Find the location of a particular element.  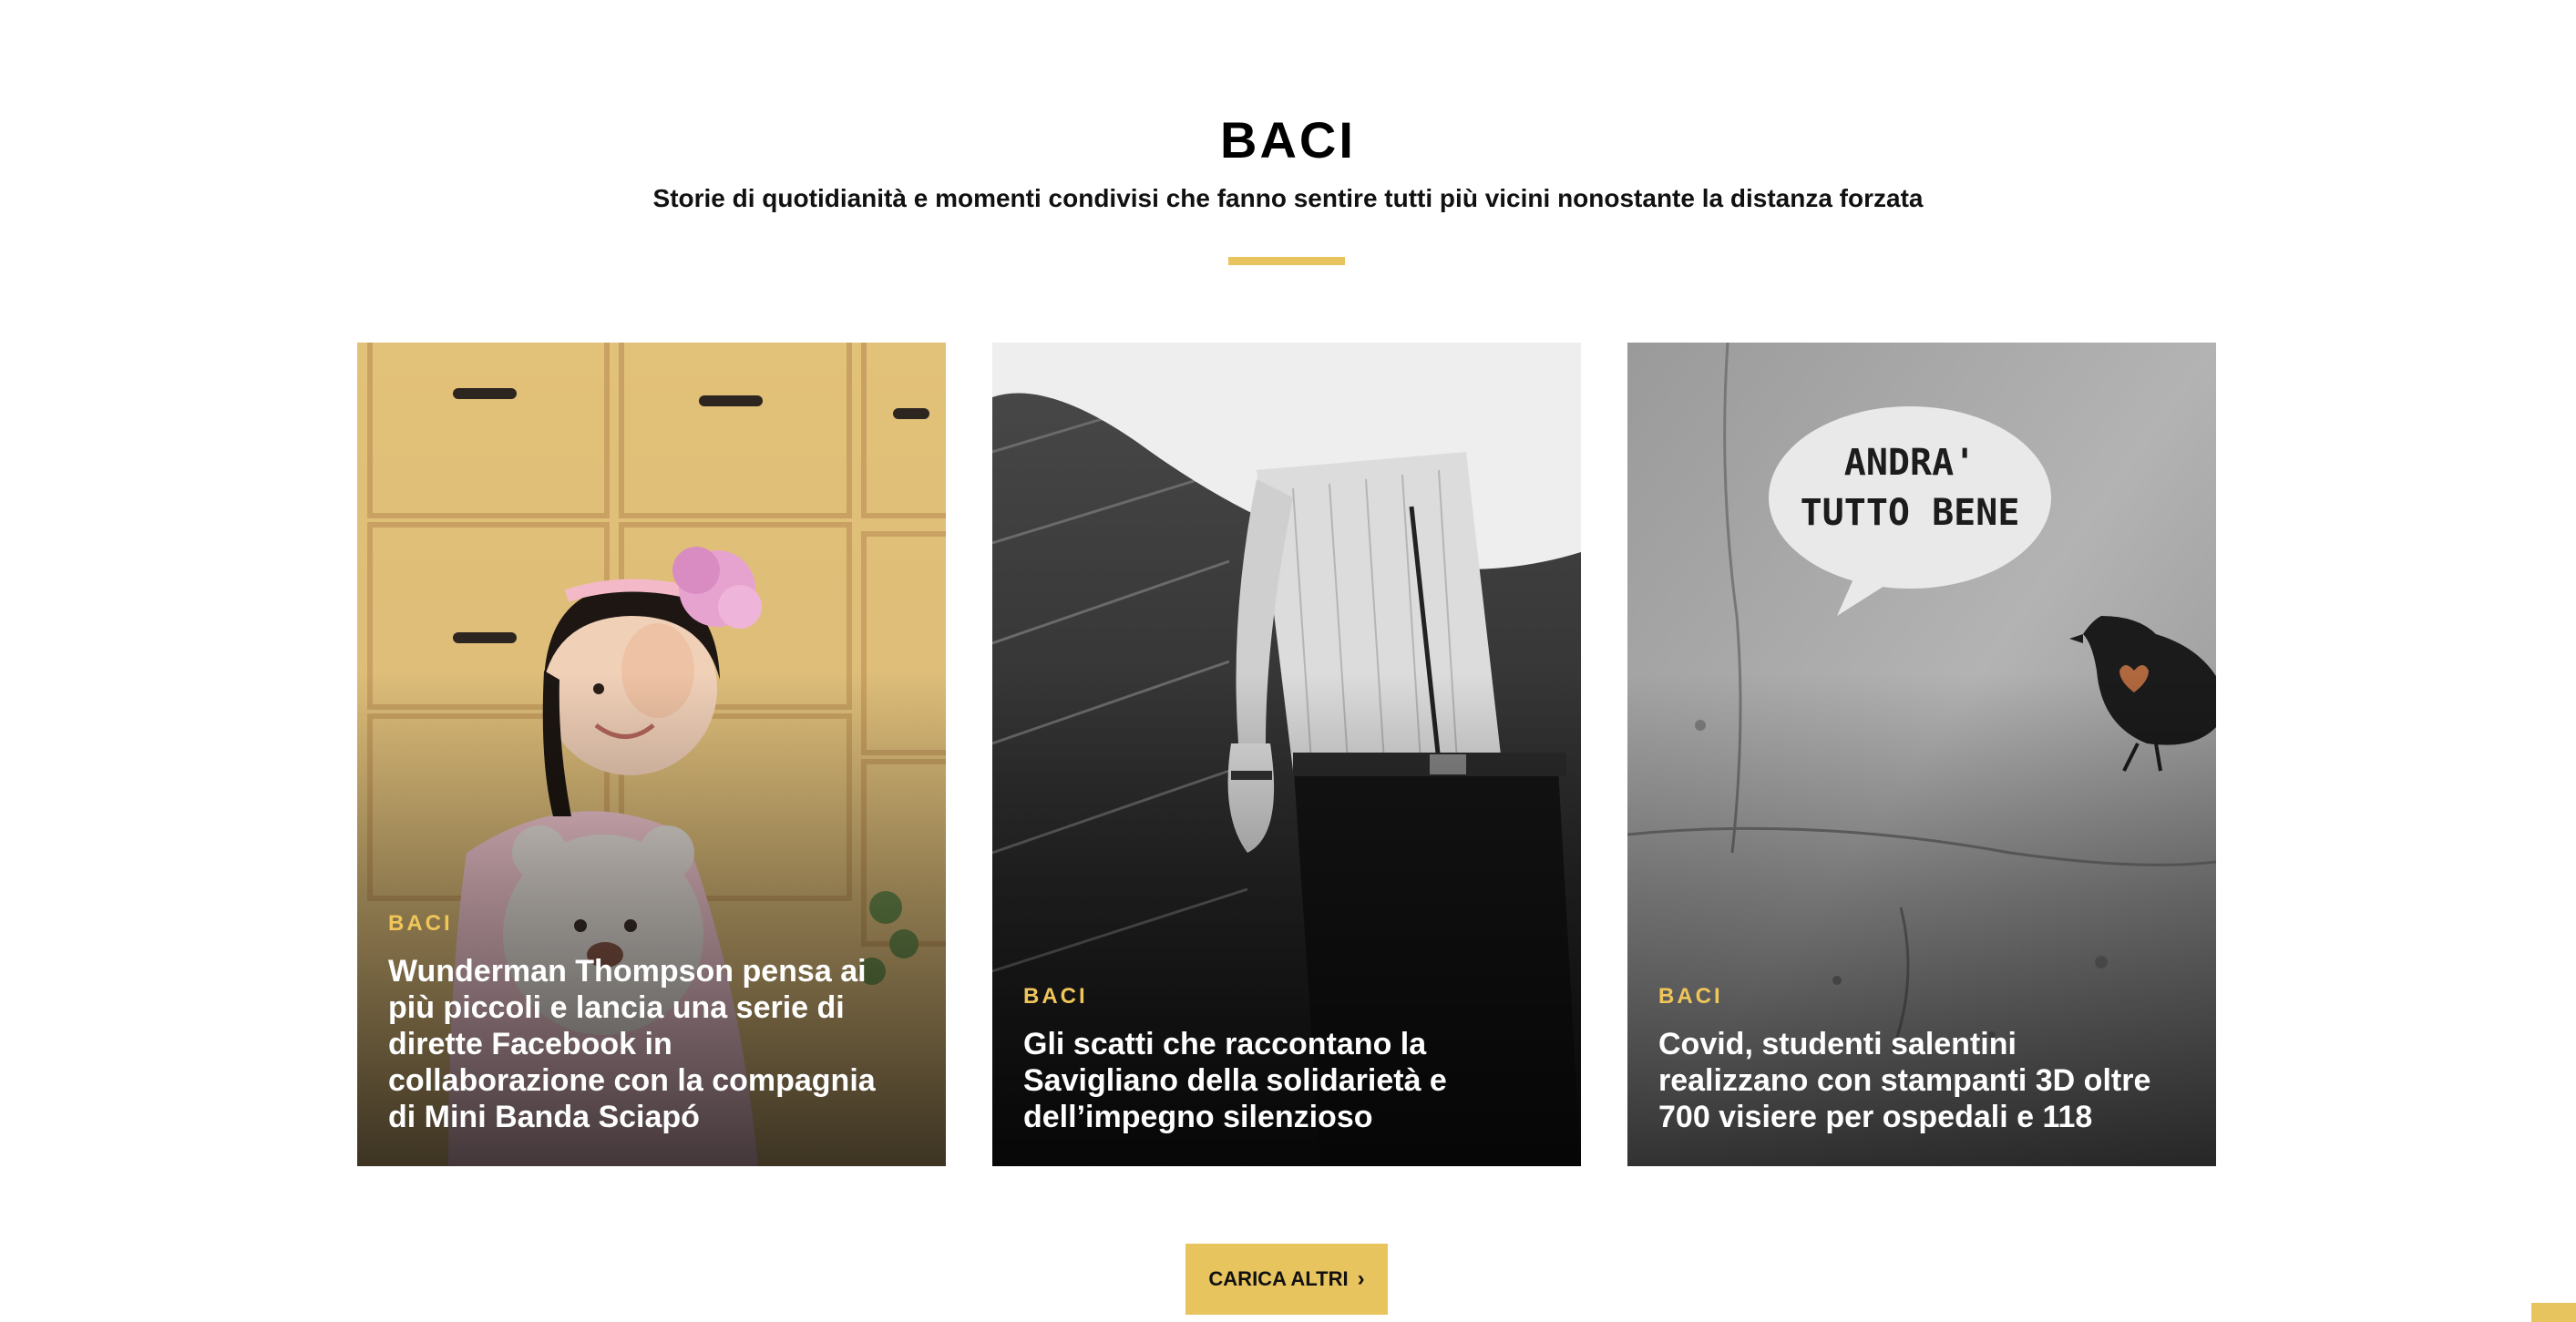

section-title: BACI is located at coordinates (1288, 140).